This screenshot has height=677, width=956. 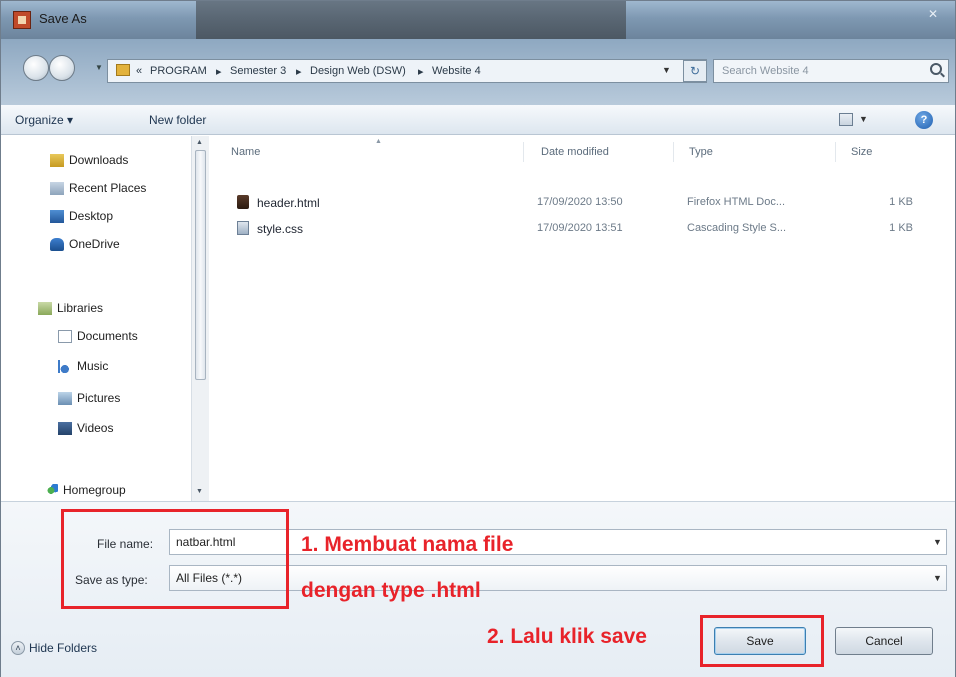 What do you see at coordinates (933, 16) in the screenshot?
I see `close-icon: ✕` at bounding box center [933, 16].